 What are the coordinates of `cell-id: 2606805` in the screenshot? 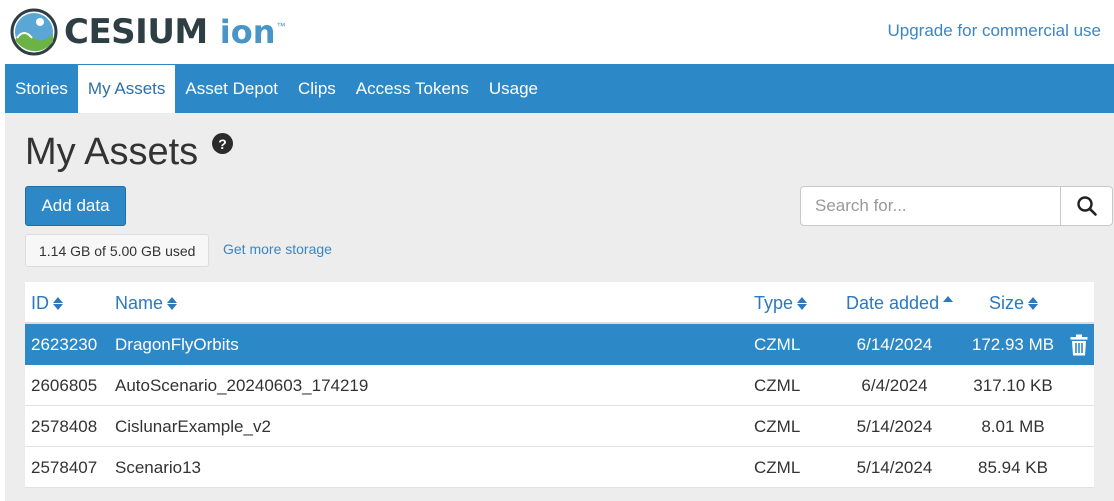 It's located at (64, 385).